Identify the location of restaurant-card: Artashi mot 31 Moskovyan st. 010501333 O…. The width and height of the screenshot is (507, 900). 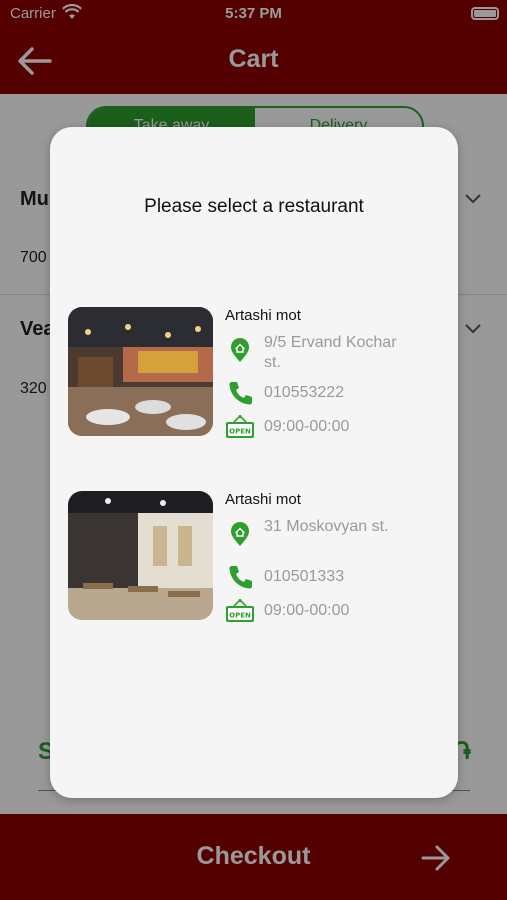
(258, 566).